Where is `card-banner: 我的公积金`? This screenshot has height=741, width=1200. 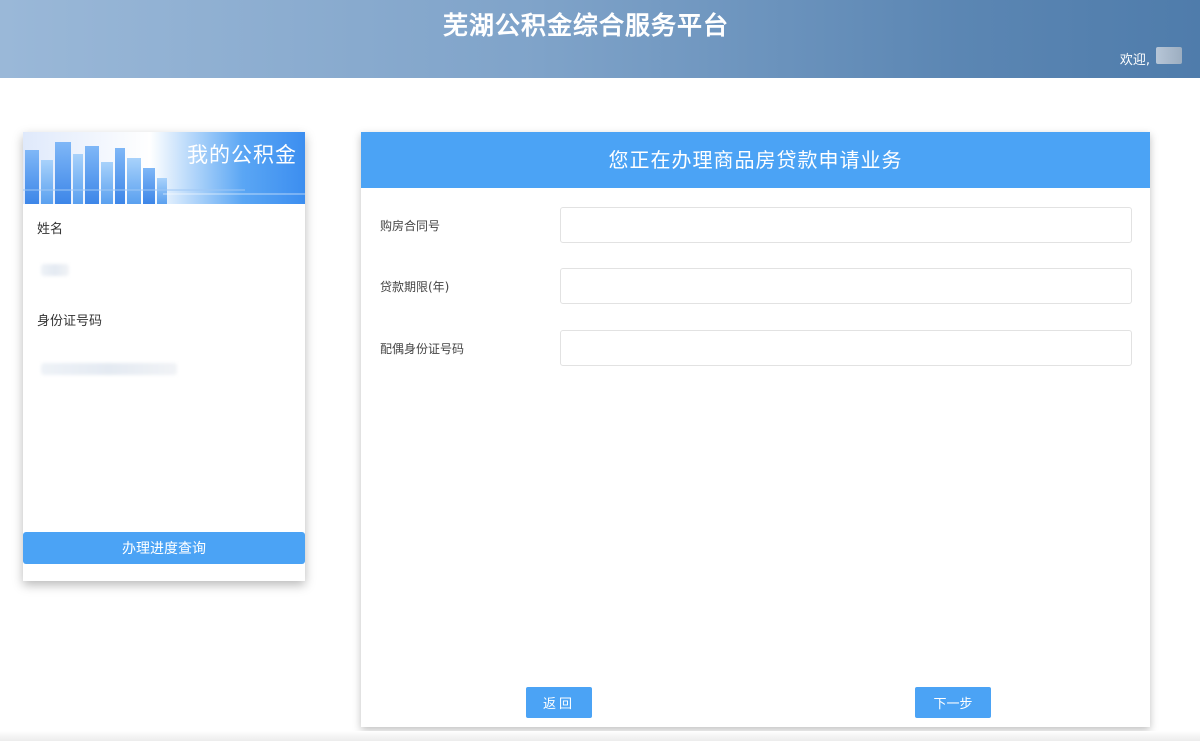
card-banner: 我的公积金 is located at coordinates (164, 168).